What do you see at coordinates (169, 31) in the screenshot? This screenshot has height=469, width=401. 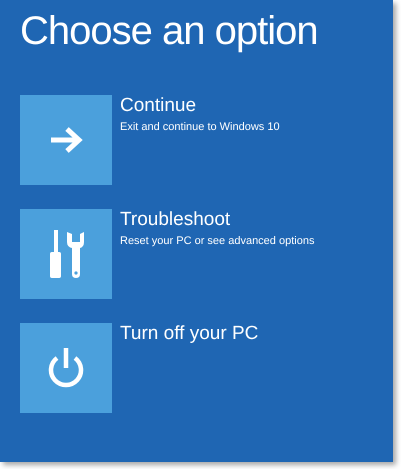 I see `page-title: Choose an option` at bounding box center [169, 31].